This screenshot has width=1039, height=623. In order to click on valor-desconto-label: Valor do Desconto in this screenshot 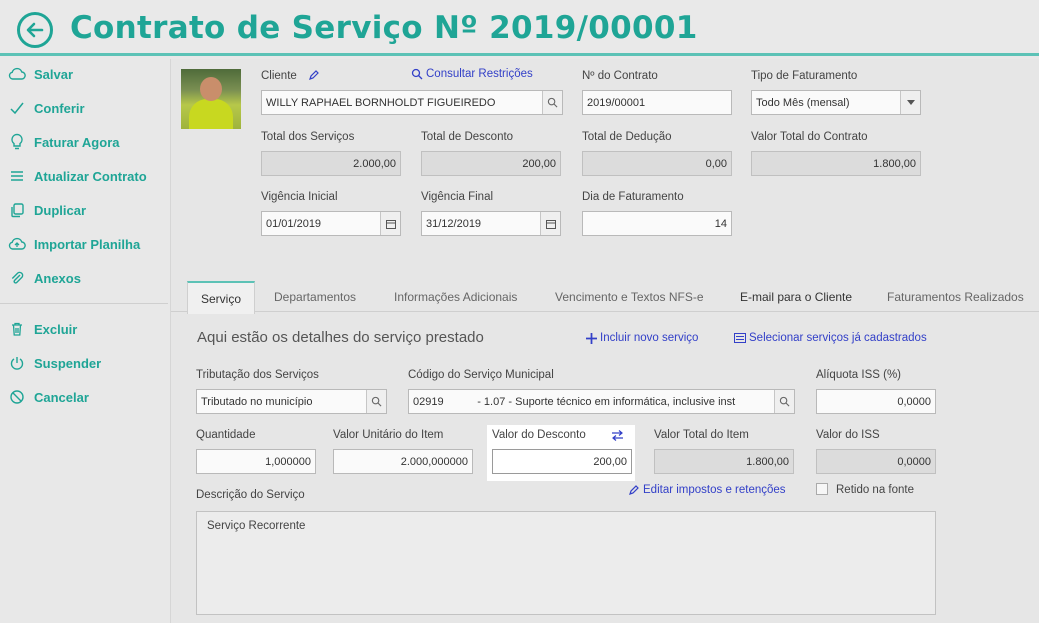, I will do `click(539, 435)`.